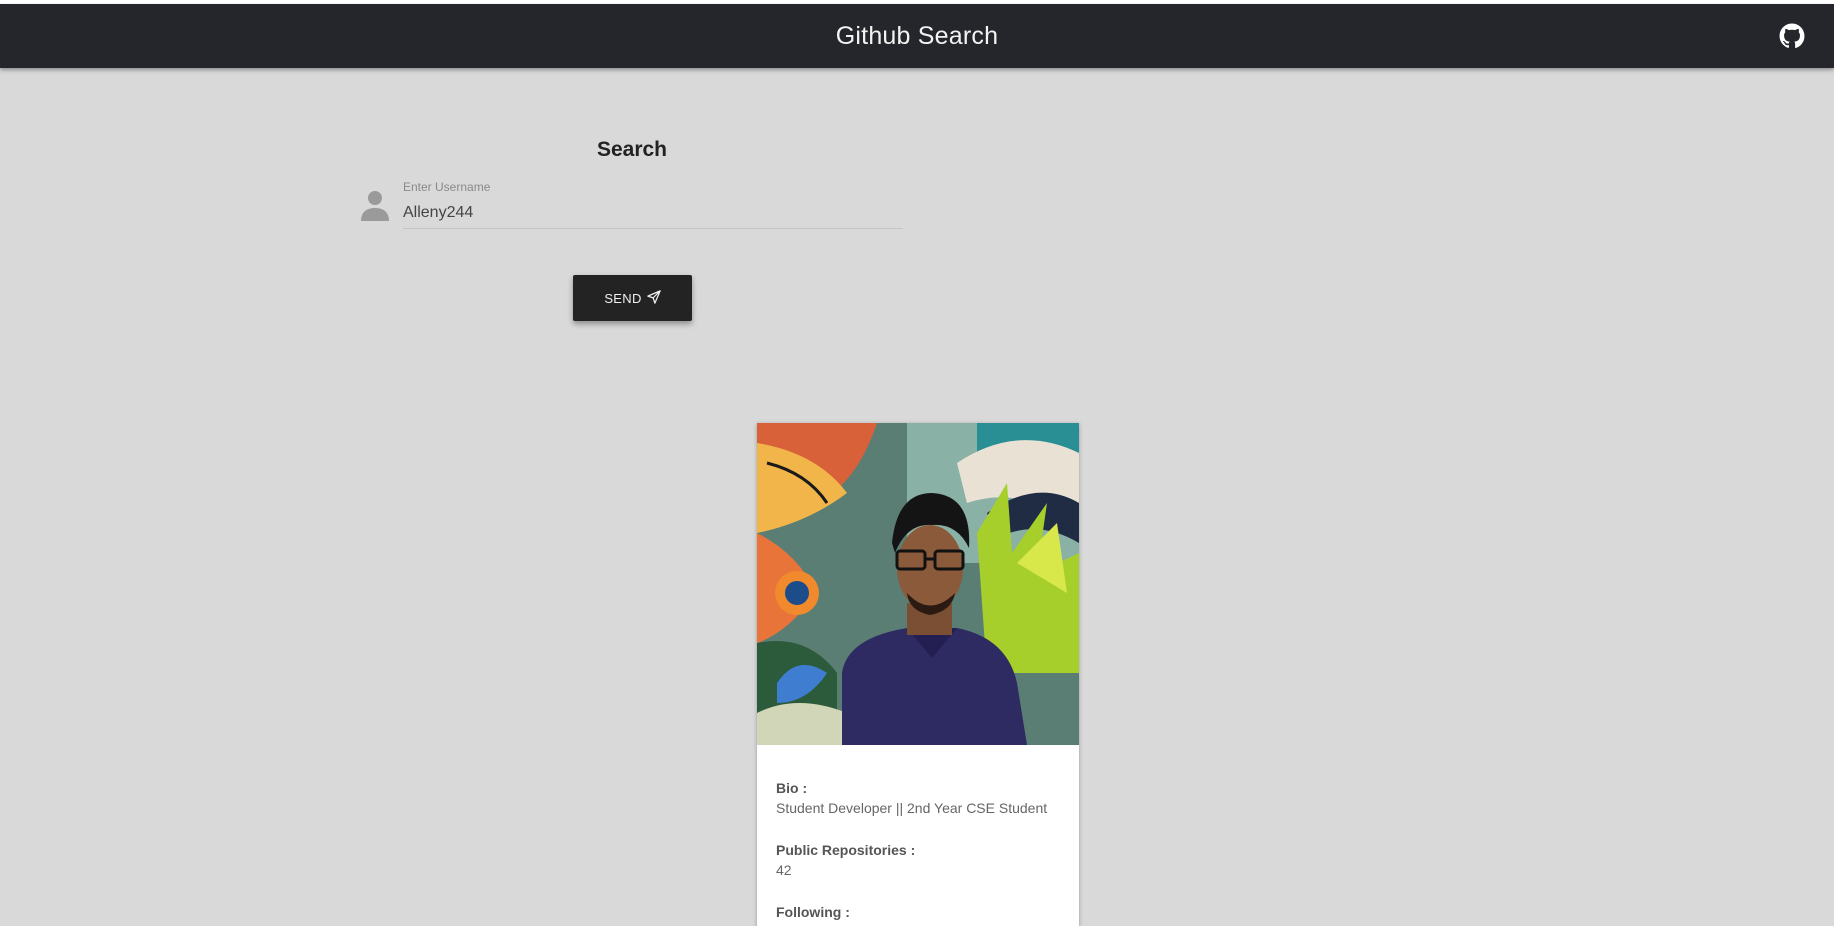 The width and height of the screenshot is (1834, 926). I want to click on paper-plane-icon, so click(653, 298).